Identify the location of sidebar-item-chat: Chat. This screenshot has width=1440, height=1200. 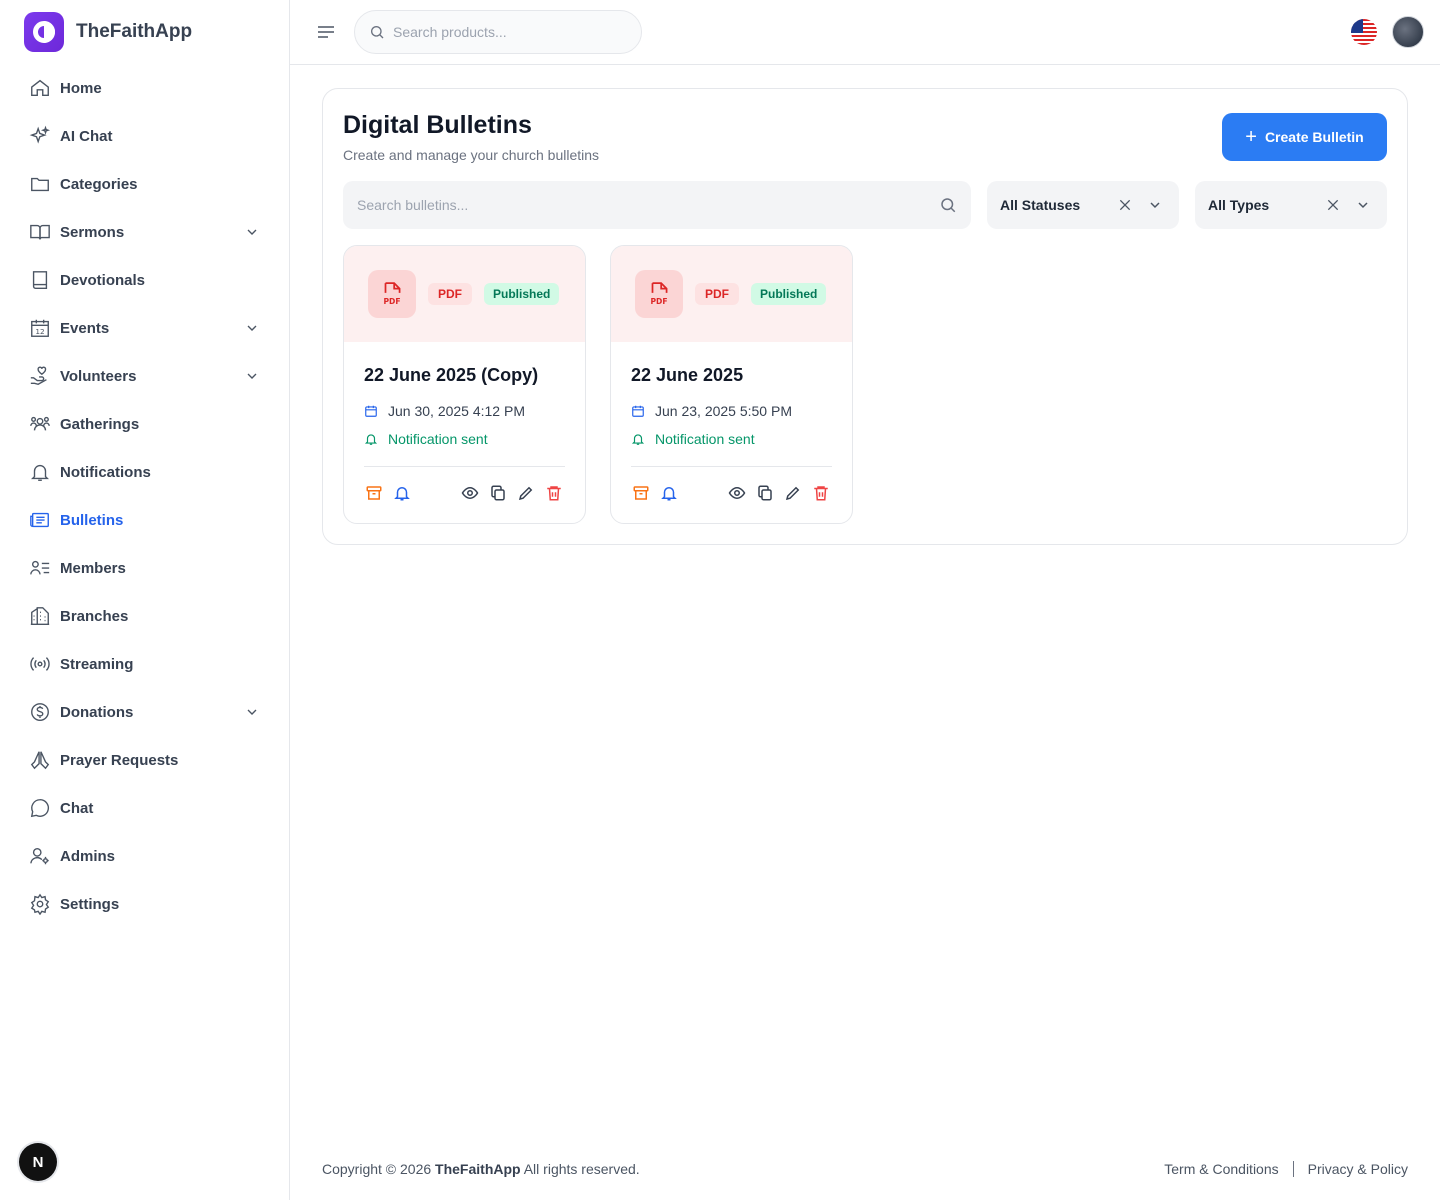
(146, 808).